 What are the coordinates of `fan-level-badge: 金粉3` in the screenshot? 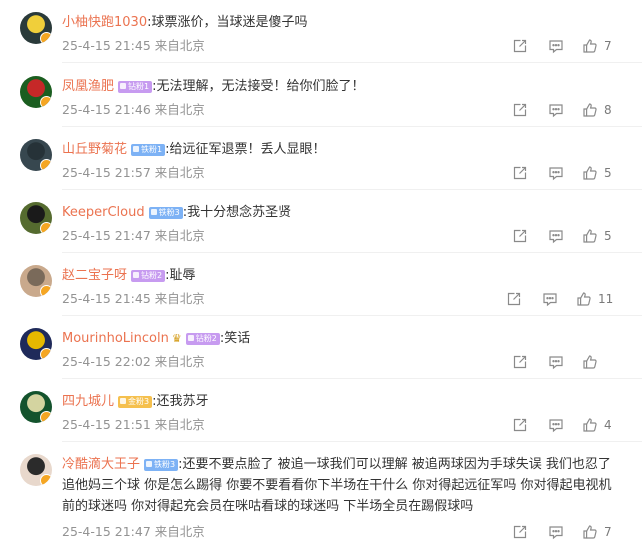 It's located at (135, 402).